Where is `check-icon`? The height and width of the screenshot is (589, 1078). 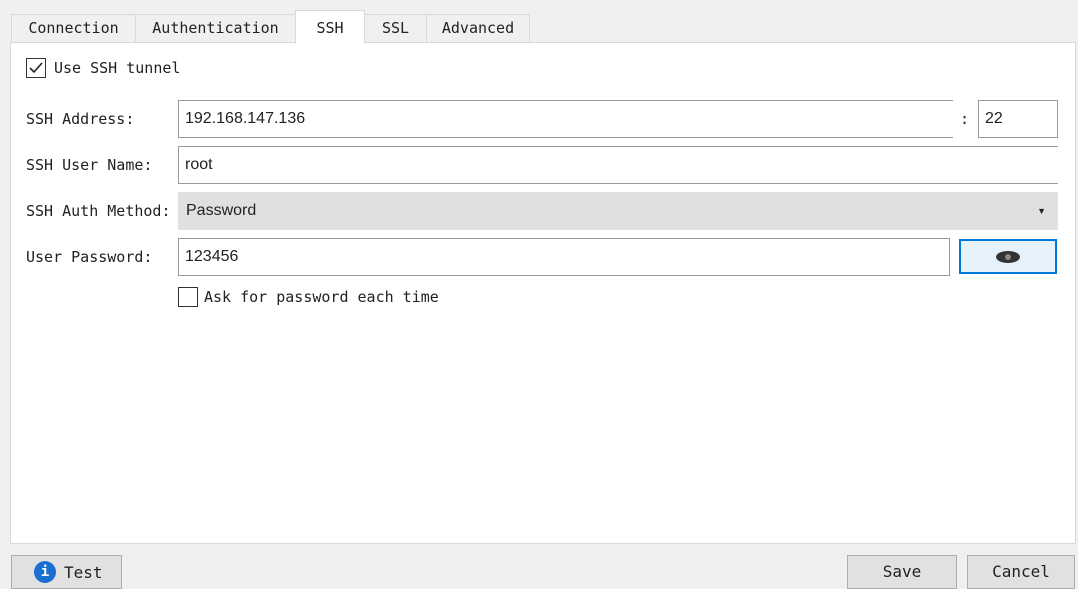 check-icon is located at coordinates (36, 68).